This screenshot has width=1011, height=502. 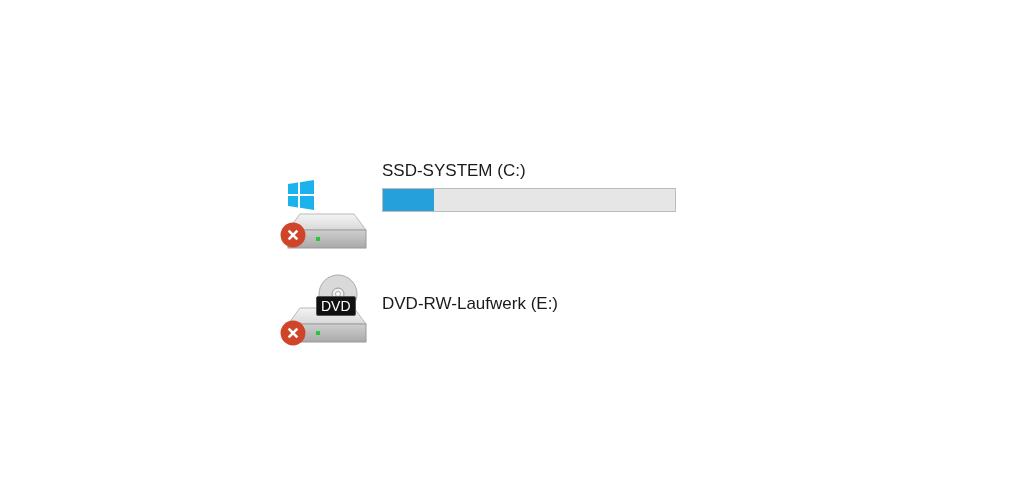 What do you see at coordinates (529, 171) in the screenshot?
I see `drive-name: SSD-SYSTEM (C:)` at bounding box center [529, 171].